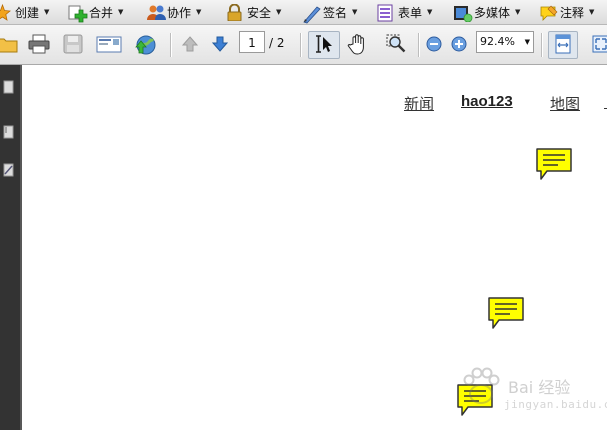  I want to click on select-tool-button, so click(324, 45).